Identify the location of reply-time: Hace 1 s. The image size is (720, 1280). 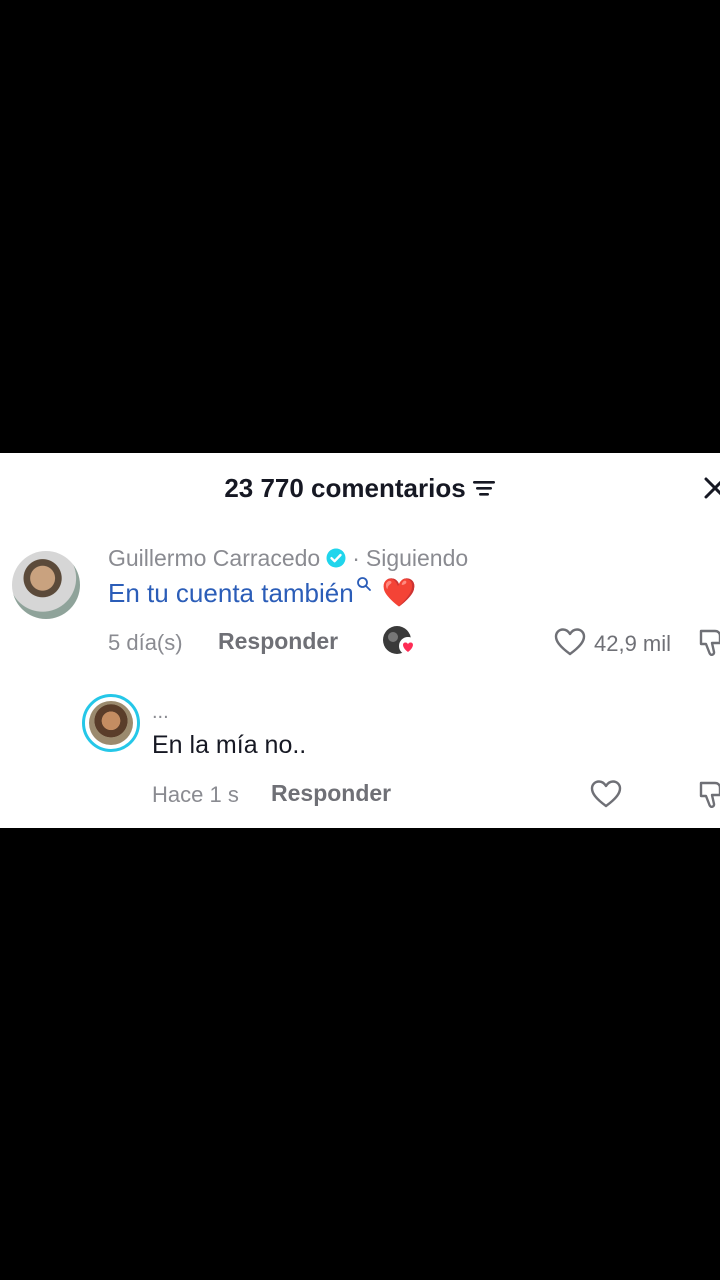
(195, 794).